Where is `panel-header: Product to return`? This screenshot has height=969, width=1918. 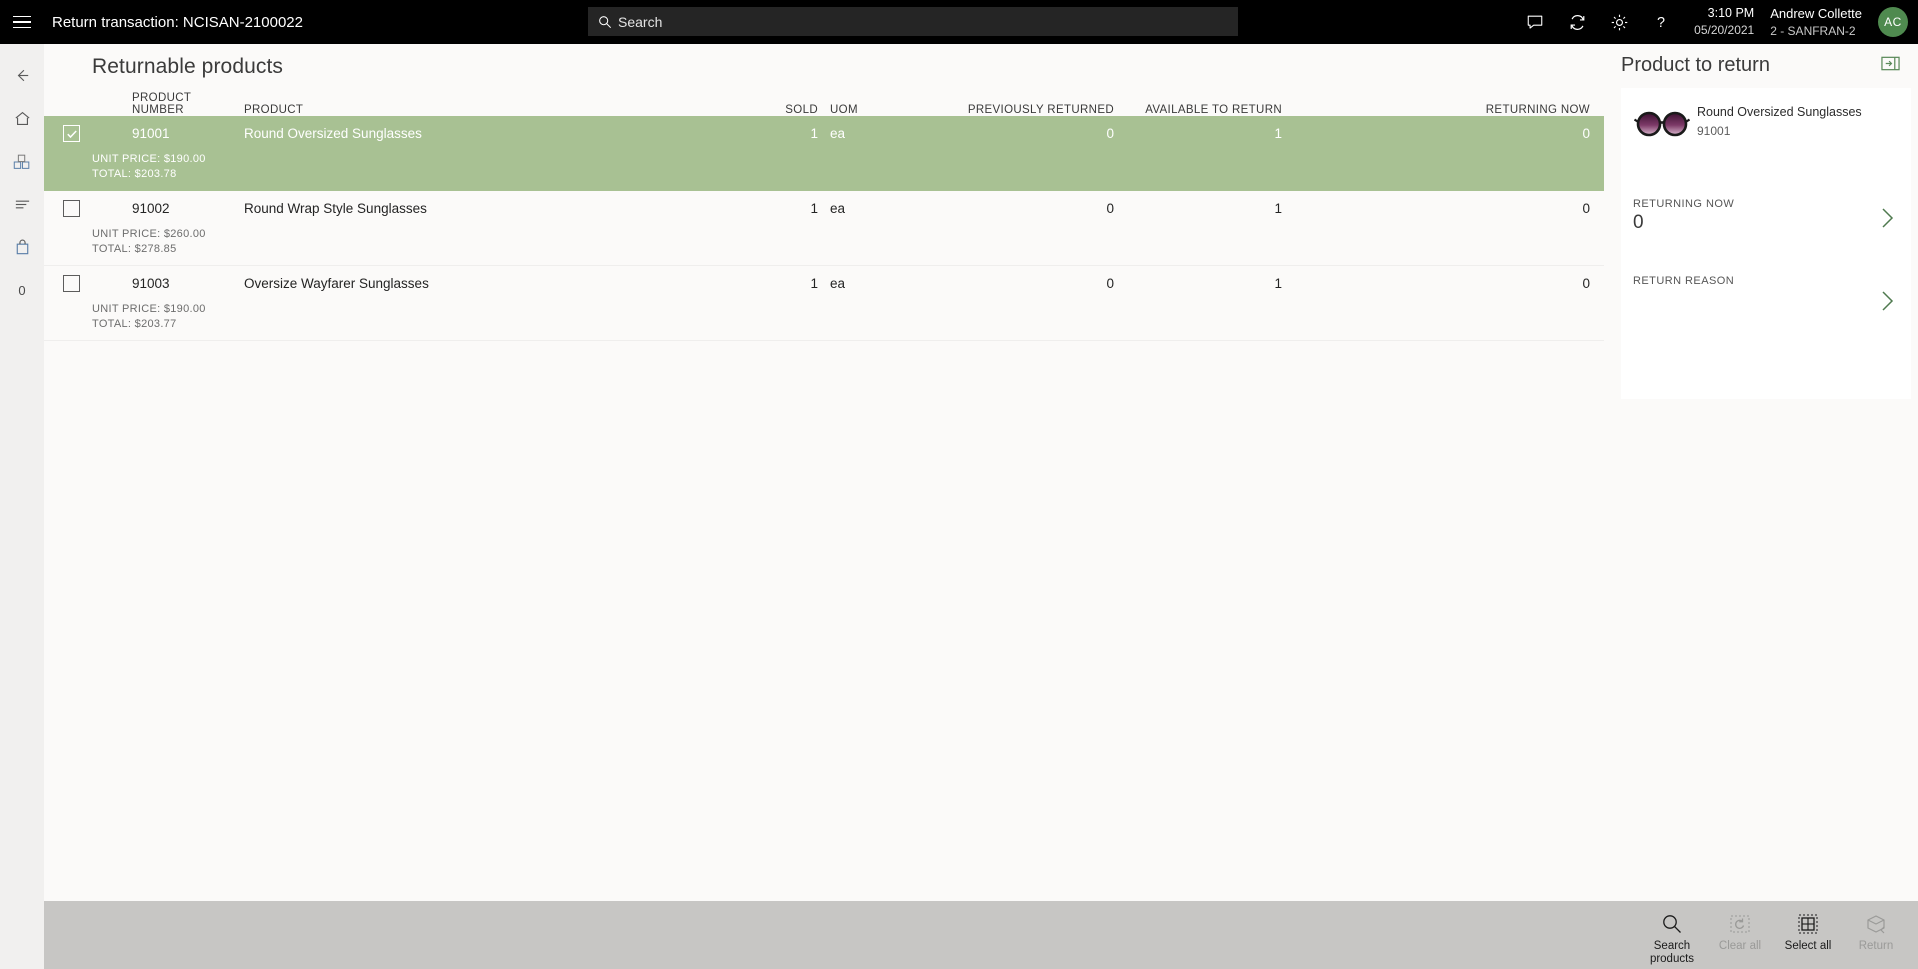
panel-header: Product to return is located at coordinates (1765, 60).